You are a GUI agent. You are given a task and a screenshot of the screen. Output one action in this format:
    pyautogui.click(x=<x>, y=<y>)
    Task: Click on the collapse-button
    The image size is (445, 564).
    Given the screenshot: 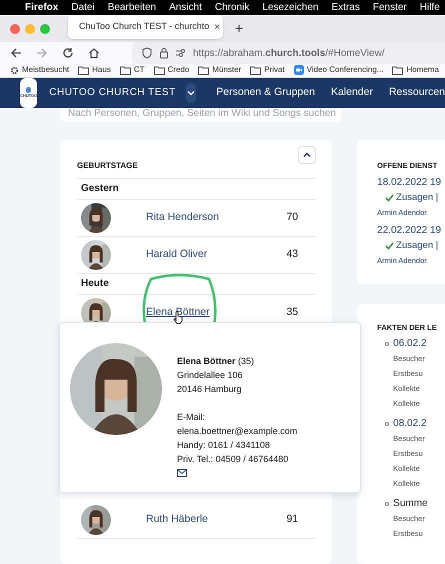 What is the action you would take?
    pyautogui.click(x=307, y=155)
    